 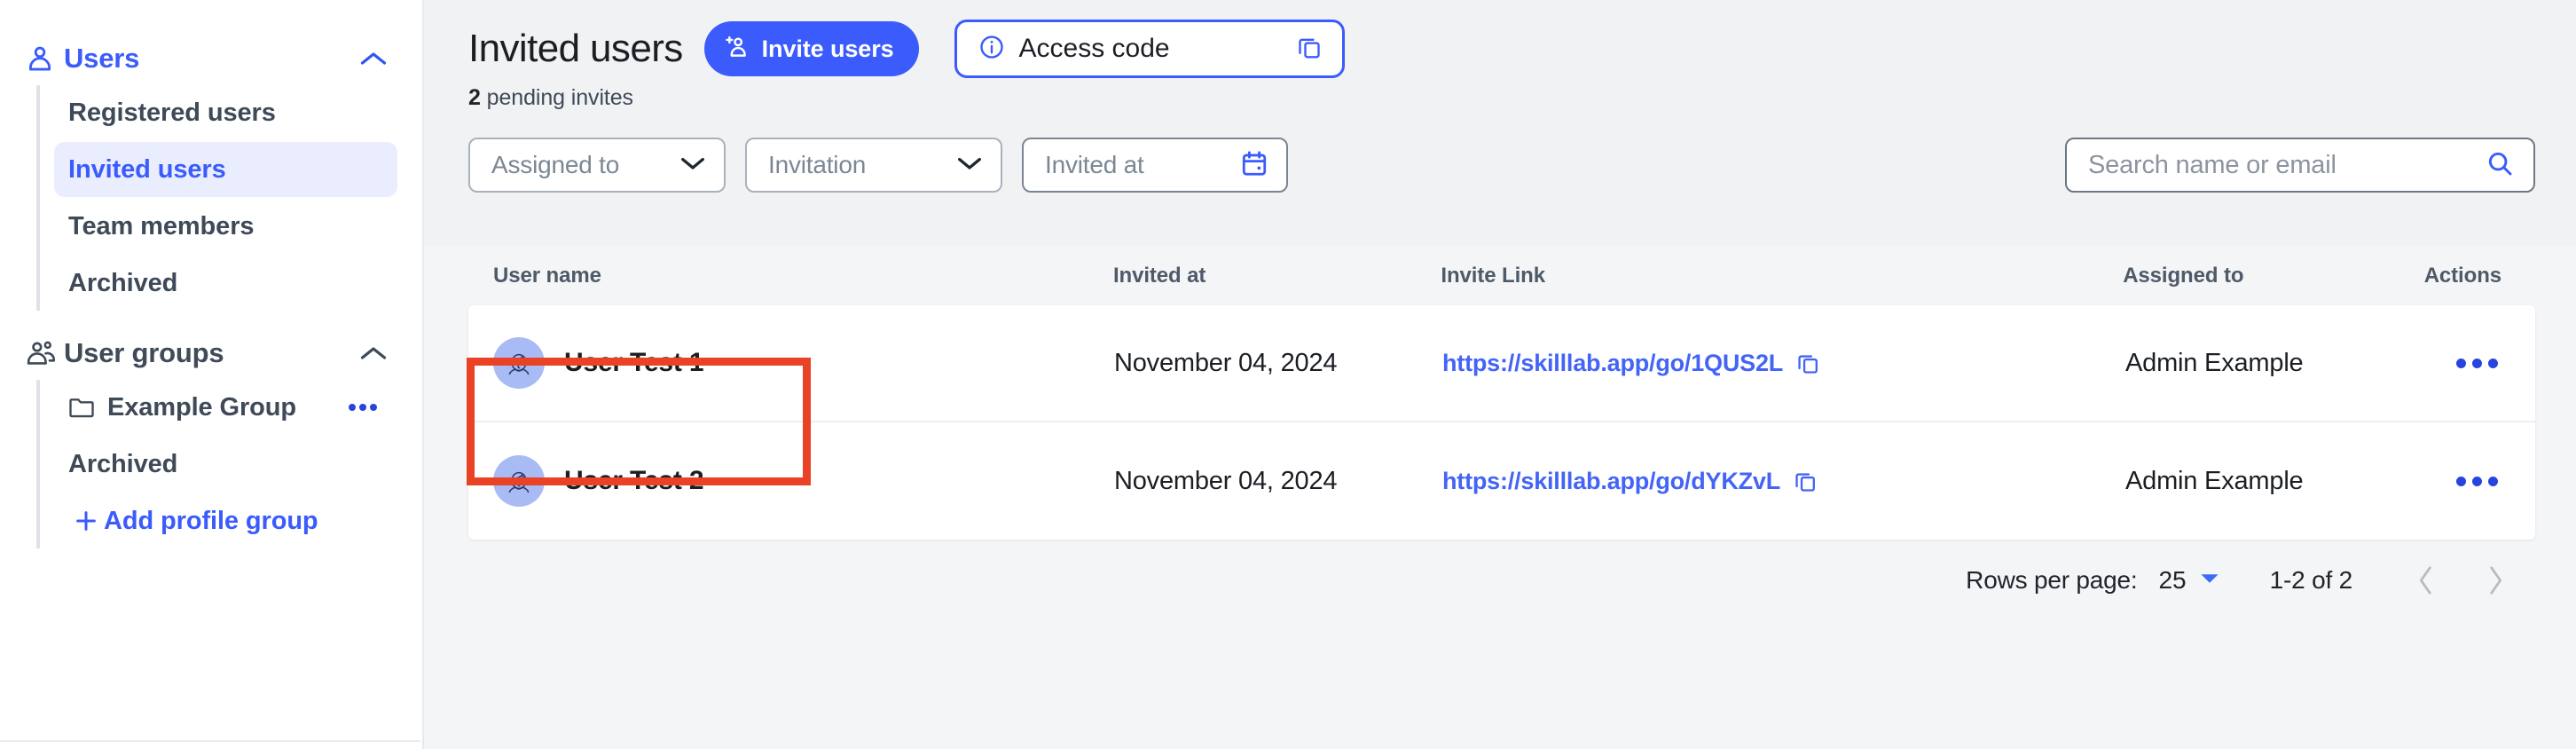 I want to click on column-header-assigned-to: Assigned to, so click(x=2183, y=276).